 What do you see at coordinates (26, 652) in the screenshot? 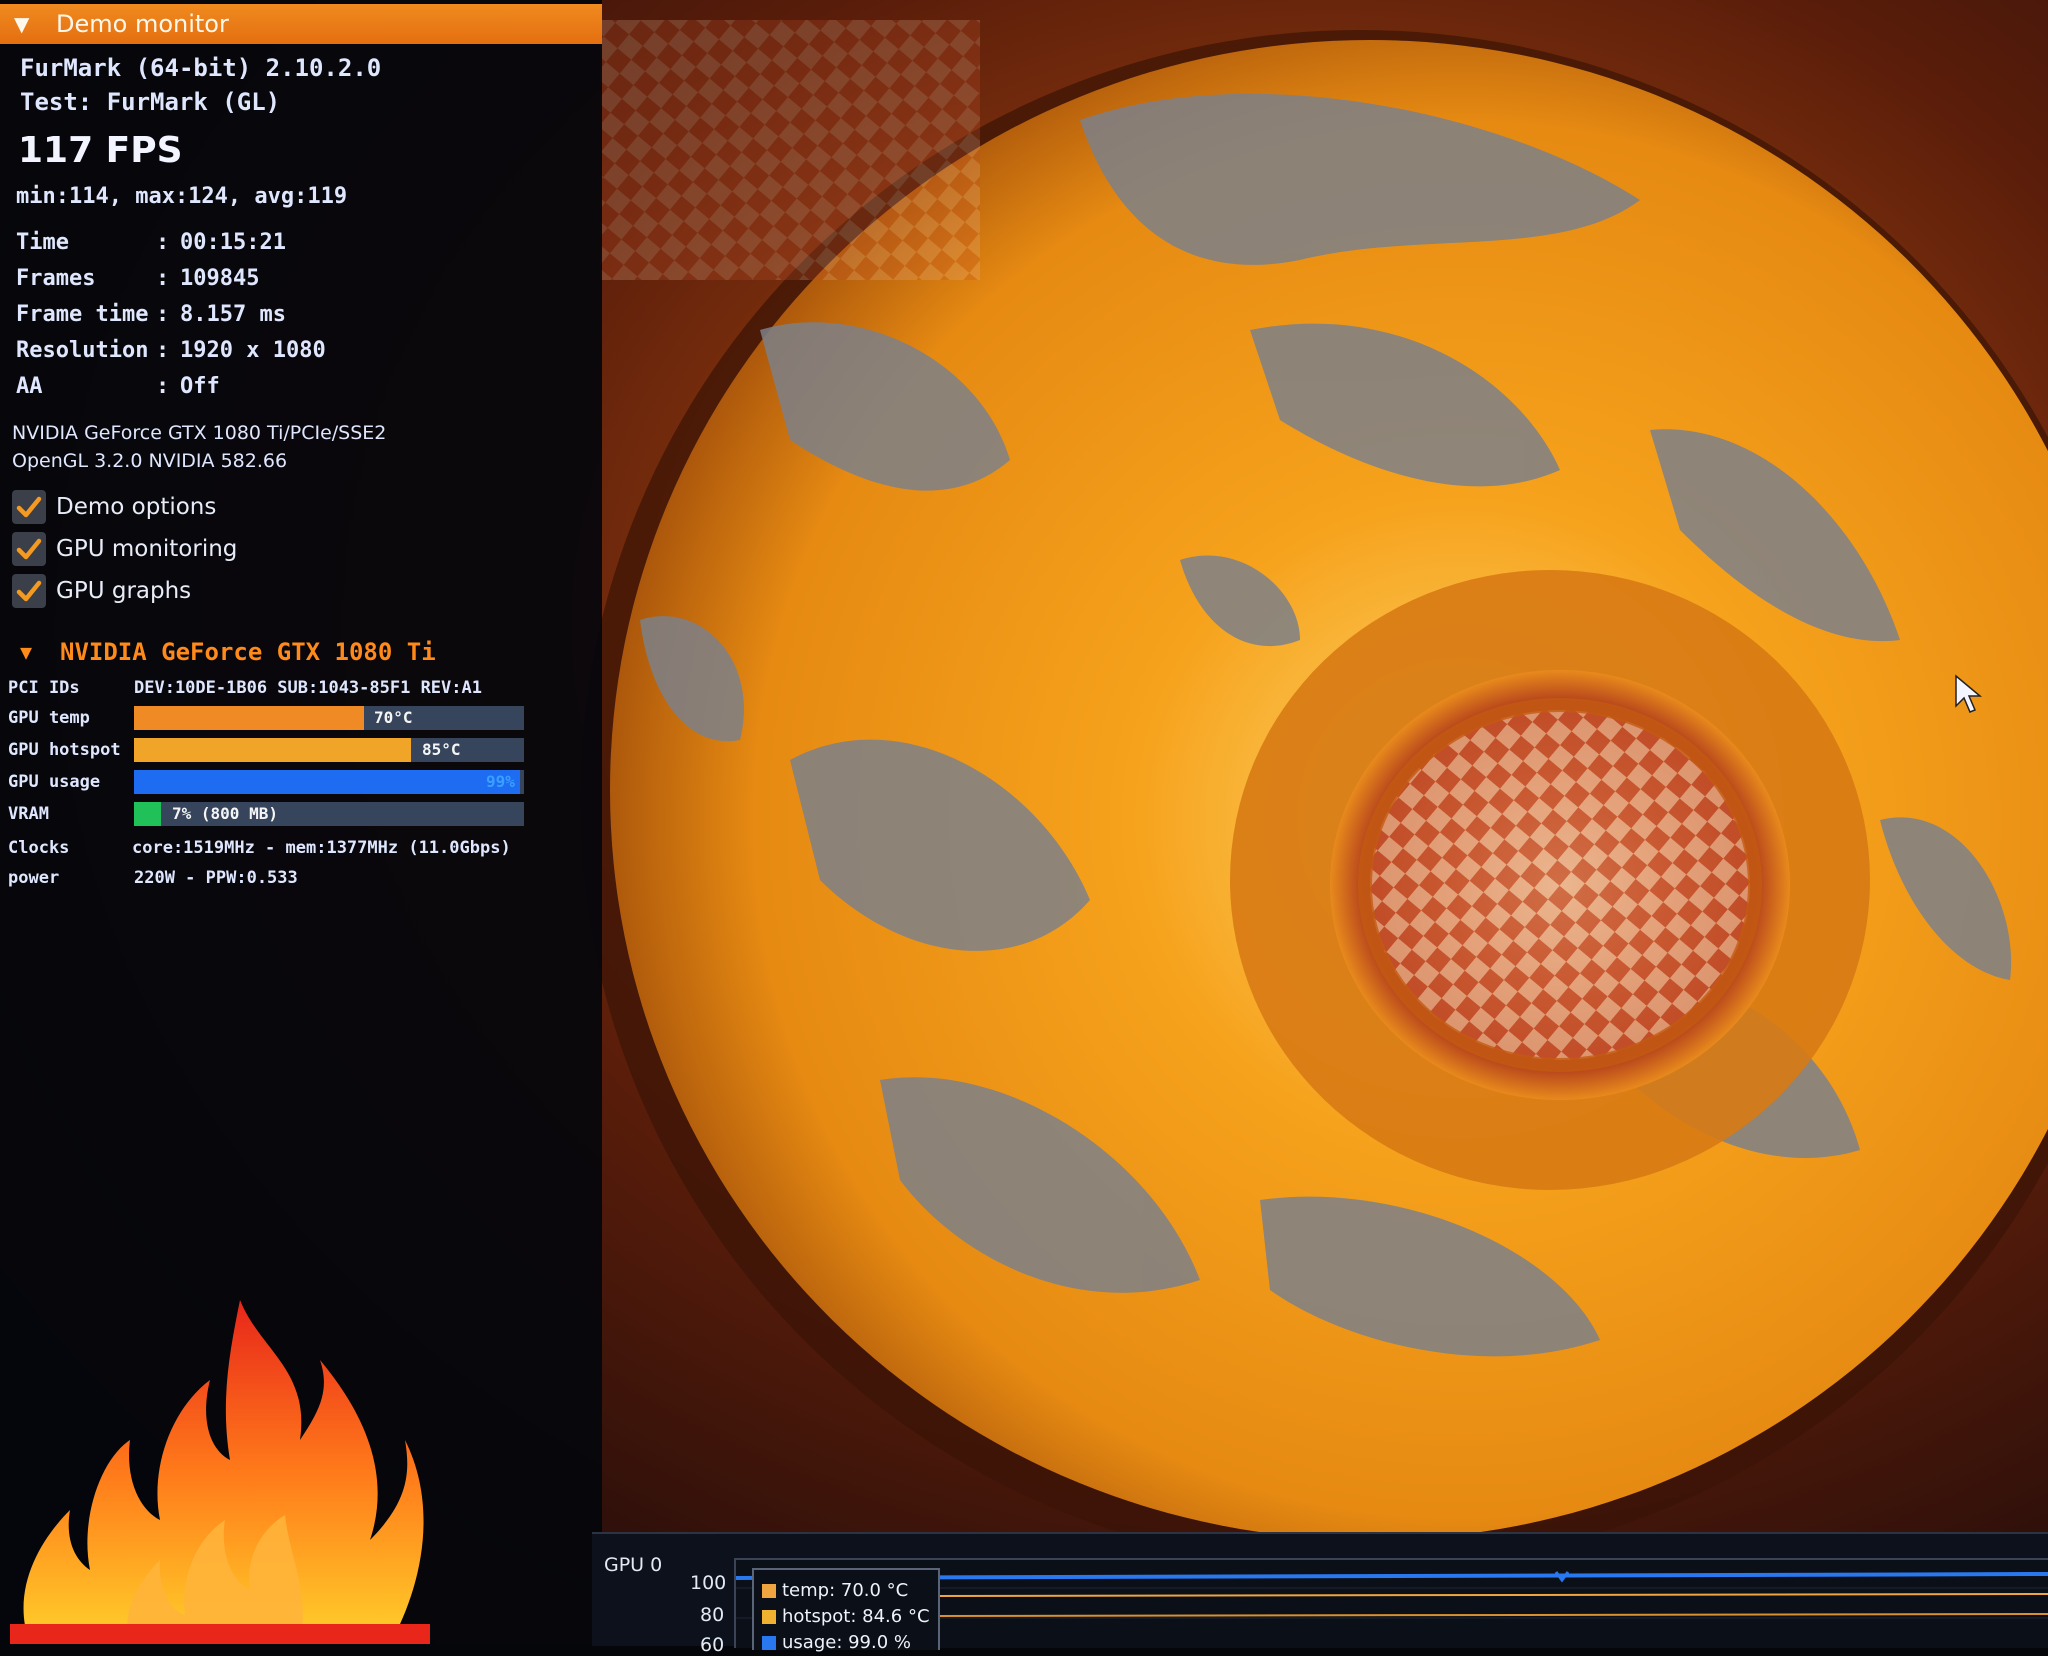
I see `gpu-section-collapse-icon: ▼` at bounding box center [26, 652].